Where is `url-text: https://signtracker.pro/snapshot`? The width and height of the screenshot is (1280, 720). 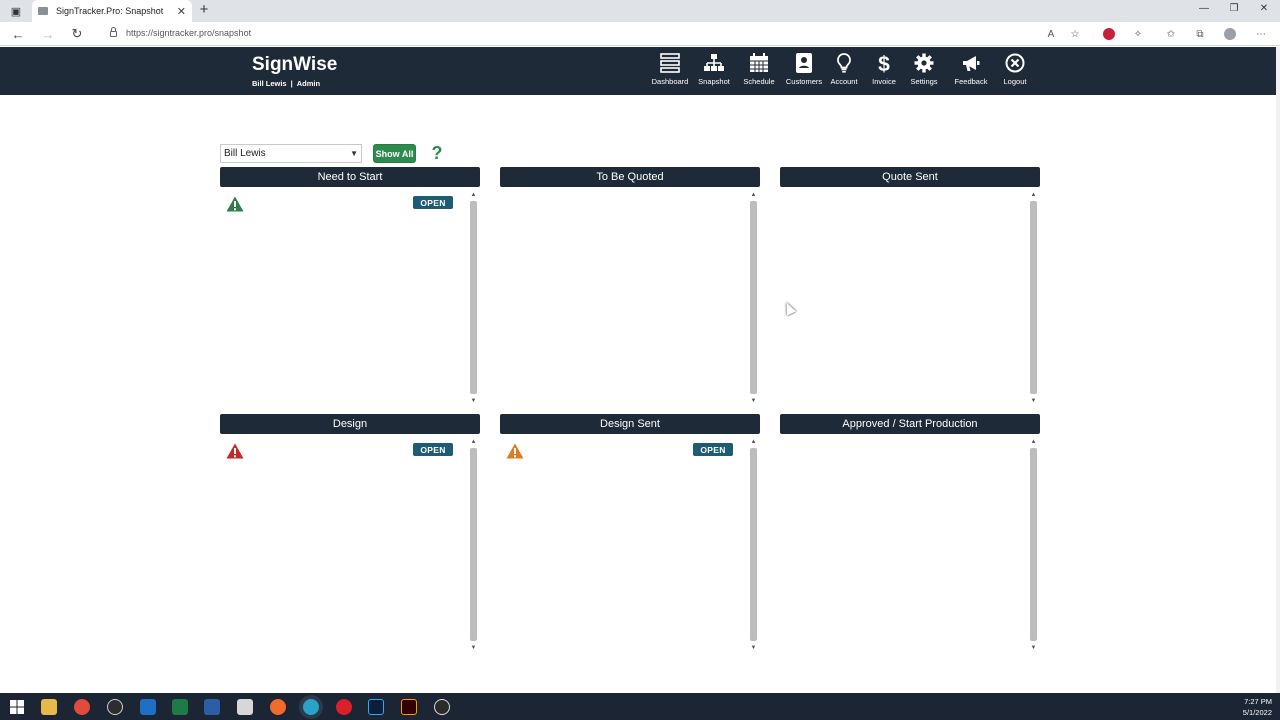 url-text: https://signtracker.pro/snapshot is located at coordinates (189, 33).